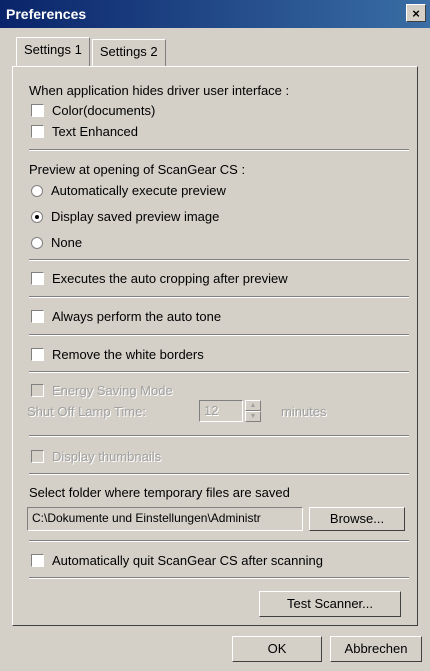 This screenshot has width=430, height=671. I want to click on lamp-time-input: 12, so click(221, 411).